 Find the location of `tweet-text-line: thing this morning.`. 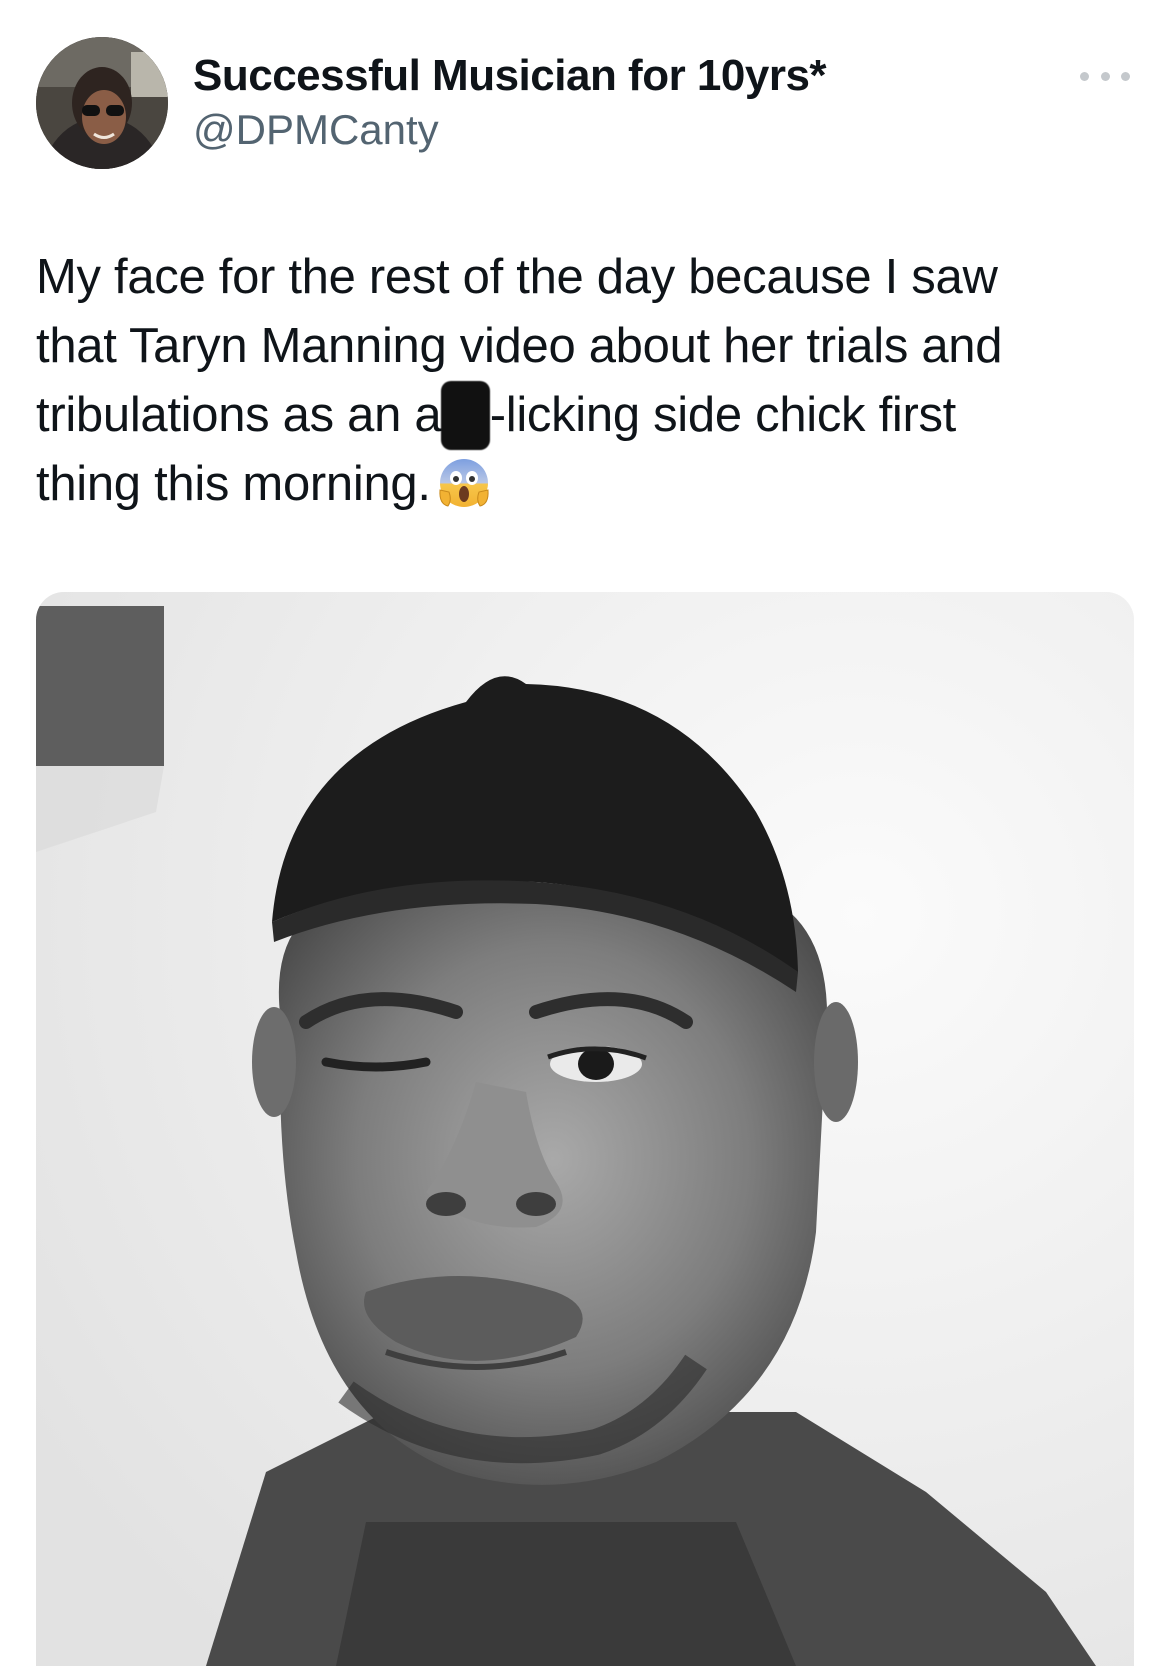

tweet-text-line: thing this morning. is located at coordinates (581, 489).